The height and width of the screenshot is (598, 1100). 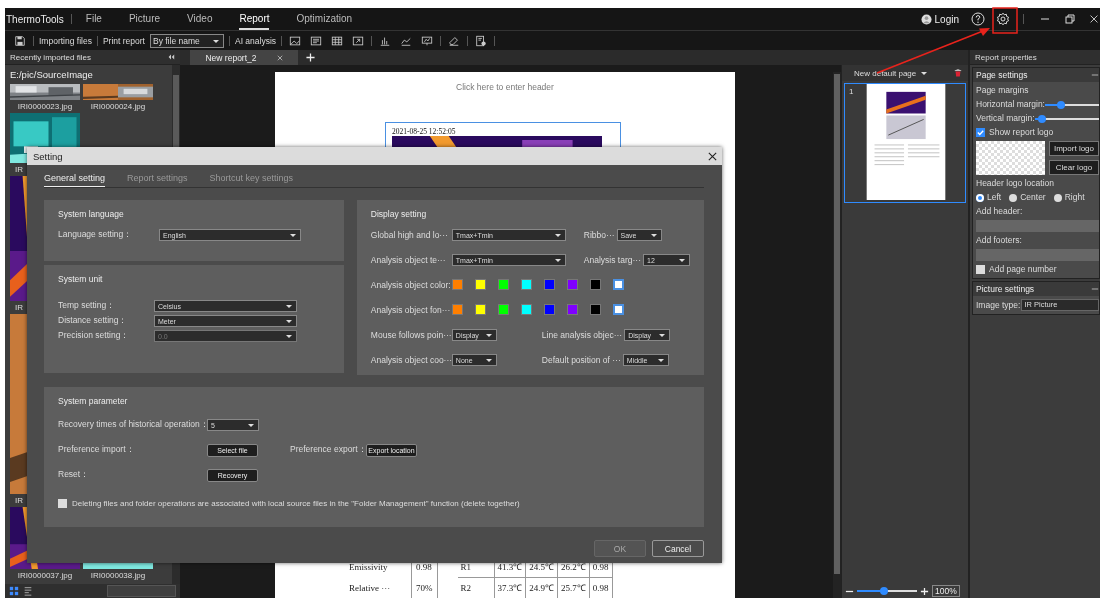 I want to click on field-label: Precision setting：, so click(x=94, y=336).